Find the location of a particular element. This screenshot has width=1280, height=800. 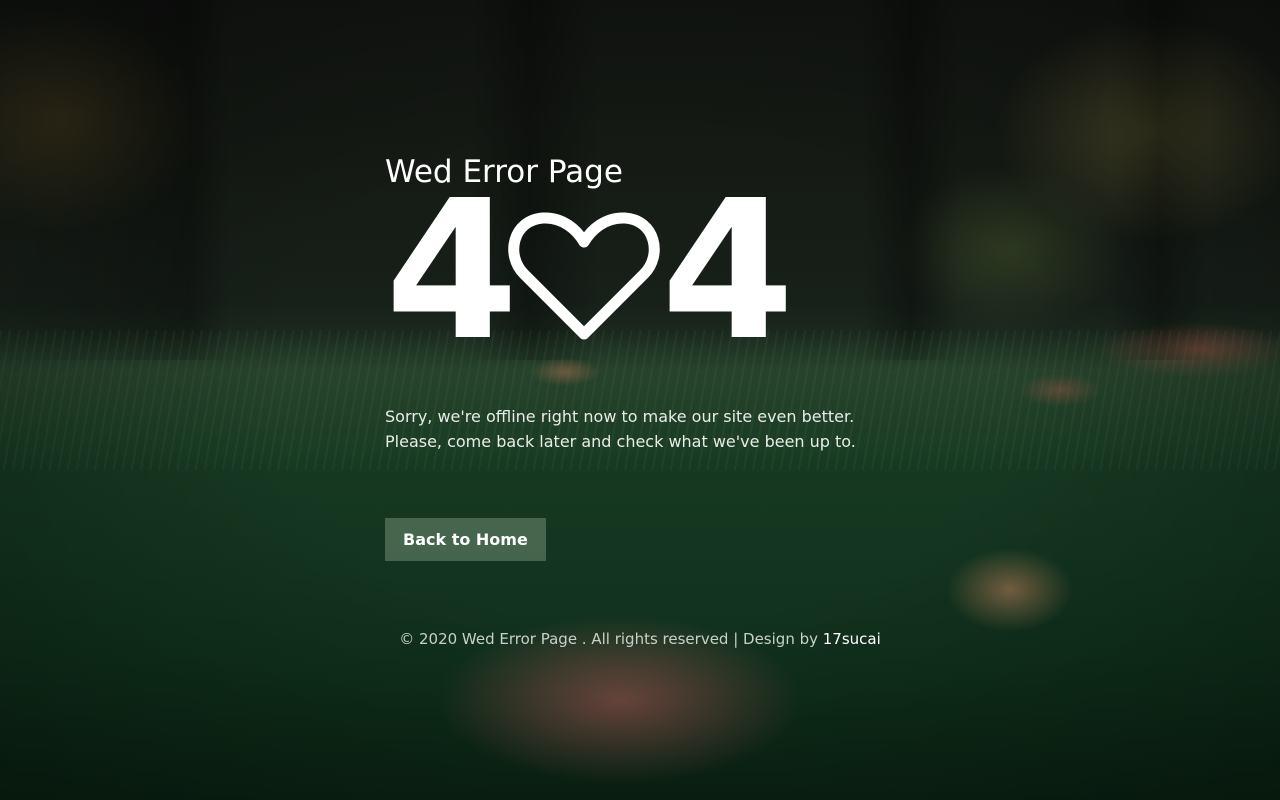

heart-icon is located at coordinates (584, 276).